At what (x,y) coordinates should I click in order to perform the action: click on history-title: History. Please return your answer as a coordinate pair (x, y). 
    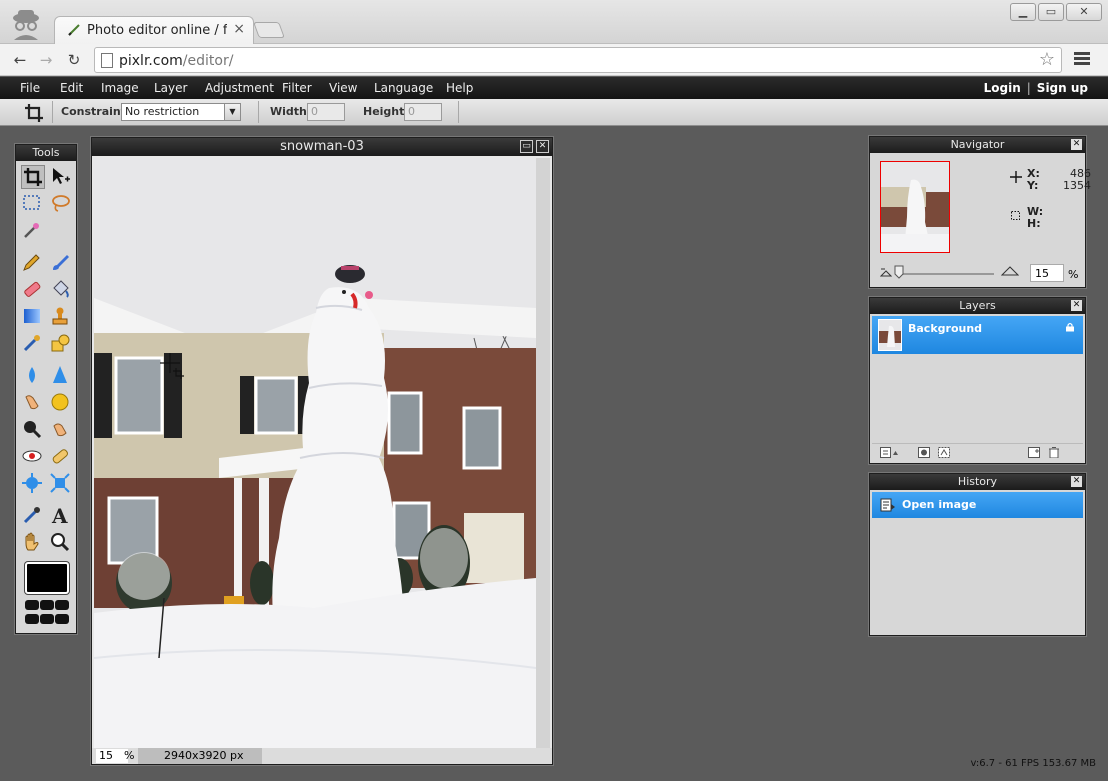
    Looking at the image, I should click on (977, 482).